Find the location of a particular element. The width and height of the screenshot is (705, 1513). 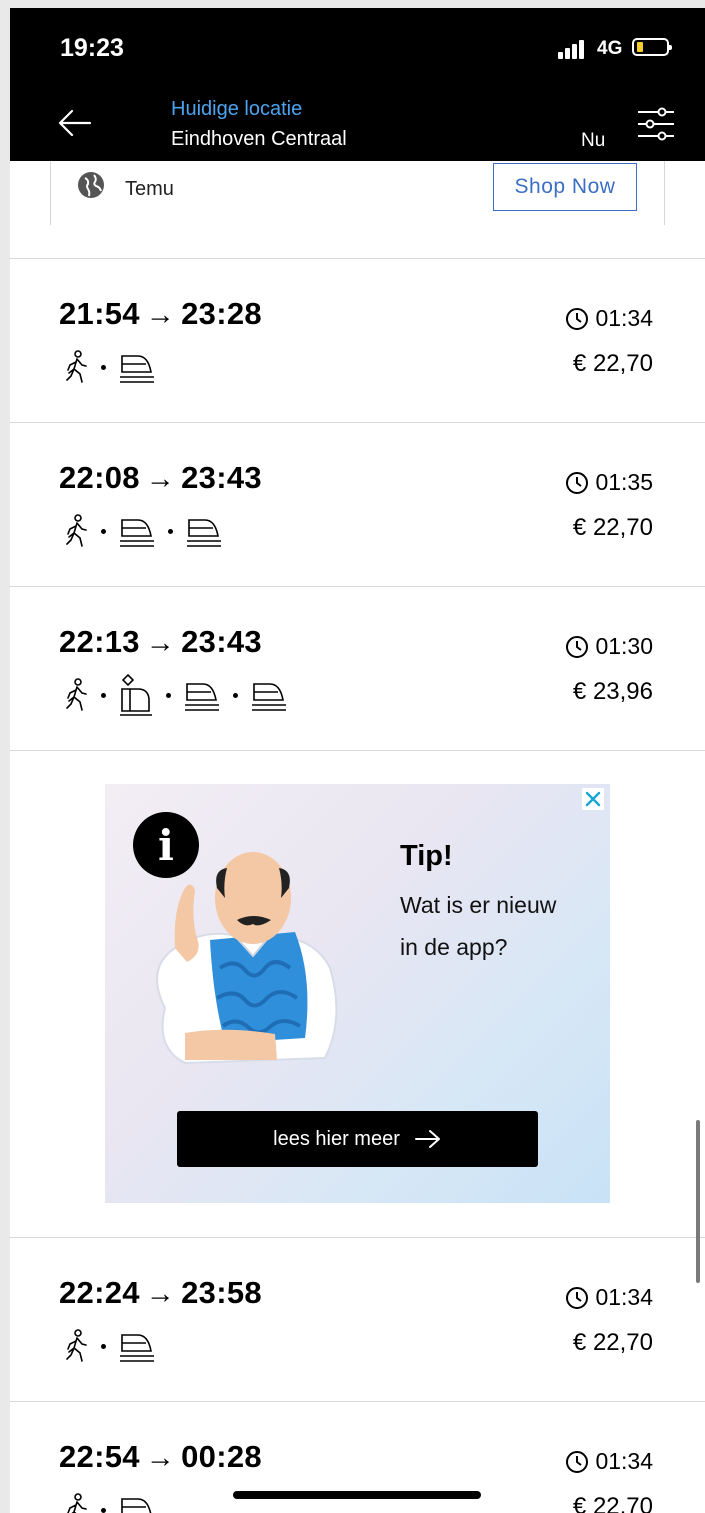

scrollbar is located at coordinates (698, 1201).